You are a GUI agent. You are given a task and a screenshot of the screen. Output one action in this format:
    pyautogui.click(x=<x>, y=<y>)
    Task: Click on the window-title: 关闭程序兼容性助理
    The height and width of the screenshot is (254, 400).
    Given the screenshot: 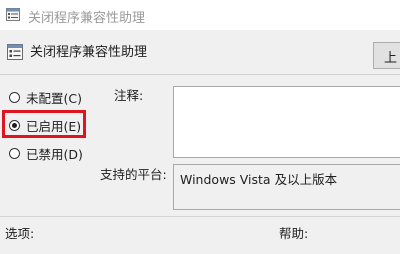 What is the action you would take?
    pyautogui.click(x=87, y=18)
    